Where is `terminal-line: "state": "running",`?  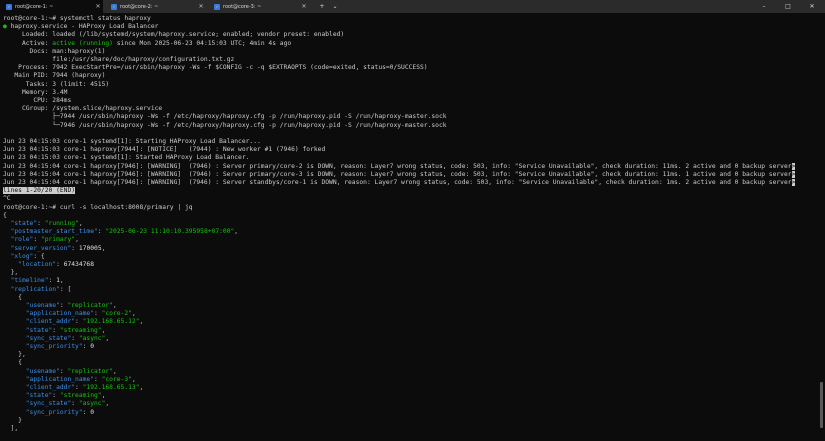
terminal-line: "state": "running", is located at coordinates (43, 224).